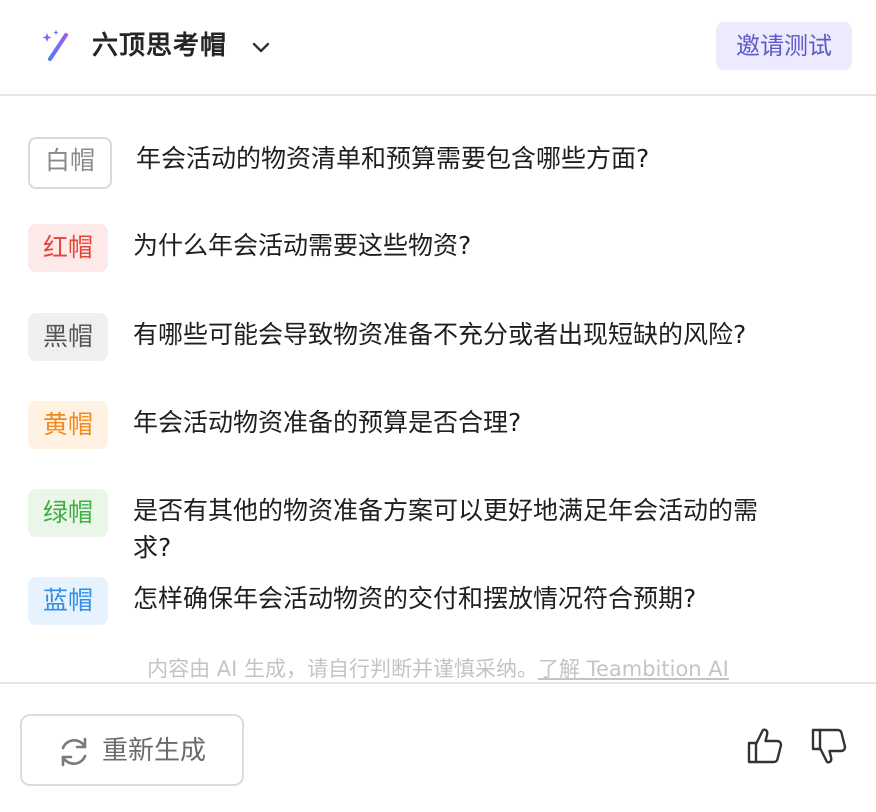 The width and height of the screenshot is (876, 812). Describe the element at coordinates (829, 746) in the screenshot. I see `thumbs-down-icon` at that location.